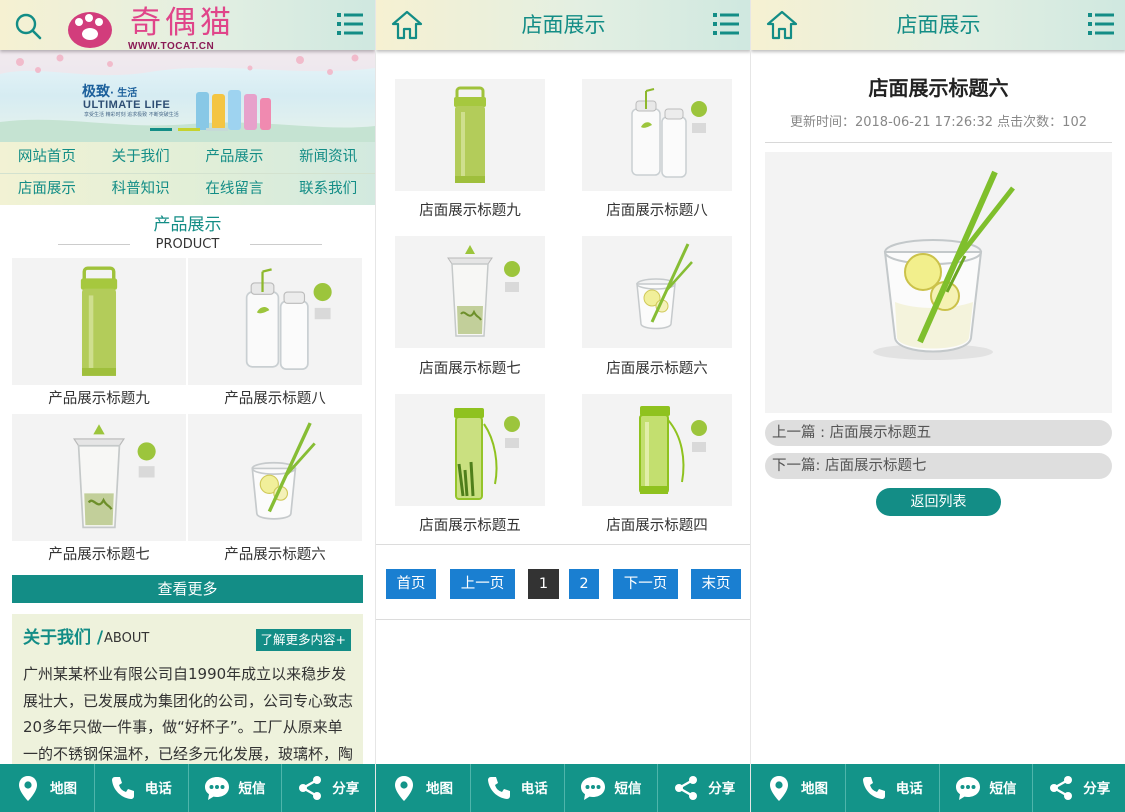  I want to click on article-divider, so click(938, 142).